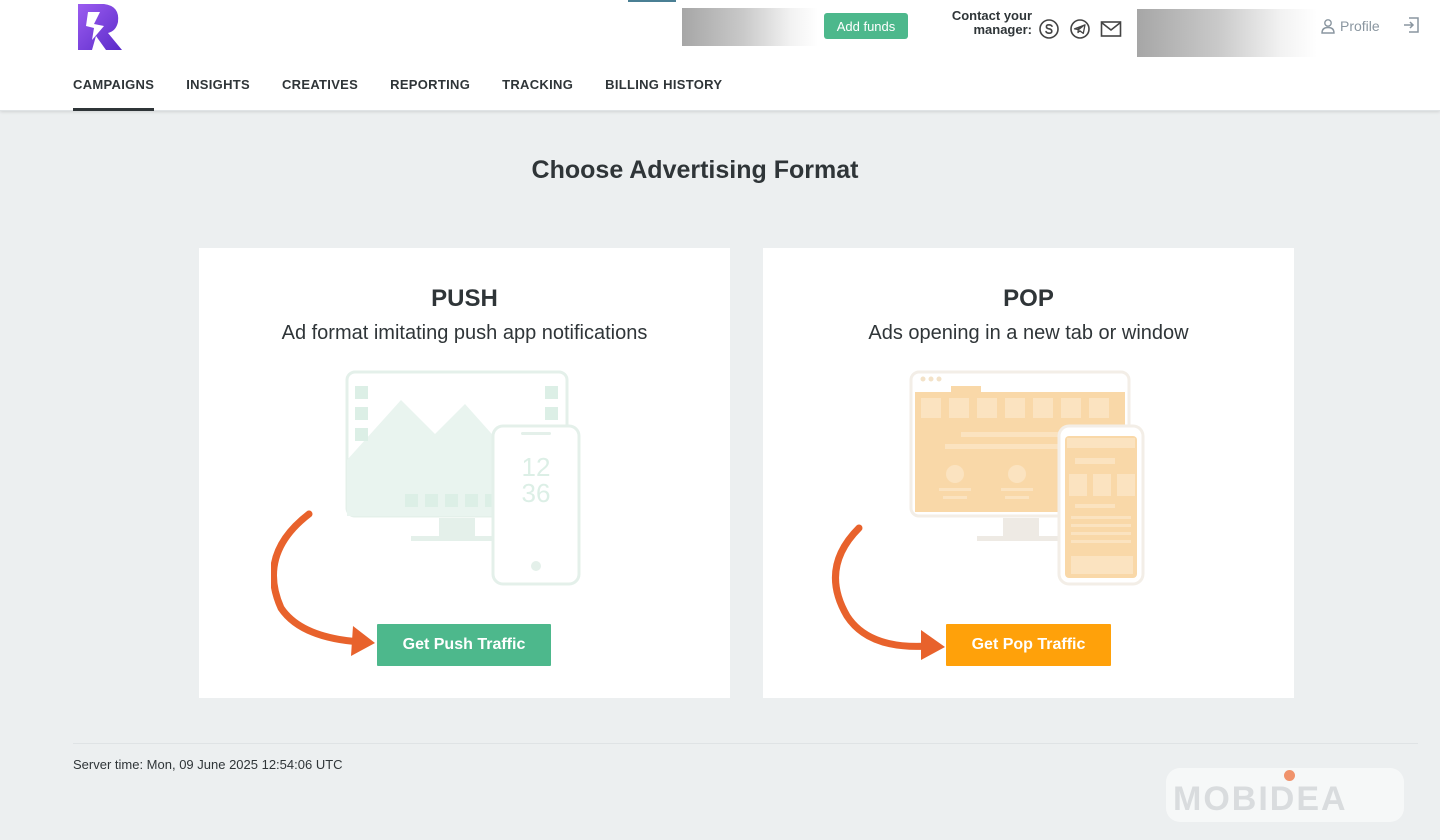 Image resolution: width=1440 pixels, height=840 pixels. What do you see at coordinates (536, 493) in the screenshot?
I see `phone-time-minutes: 36` at bounding box center [536, 493].